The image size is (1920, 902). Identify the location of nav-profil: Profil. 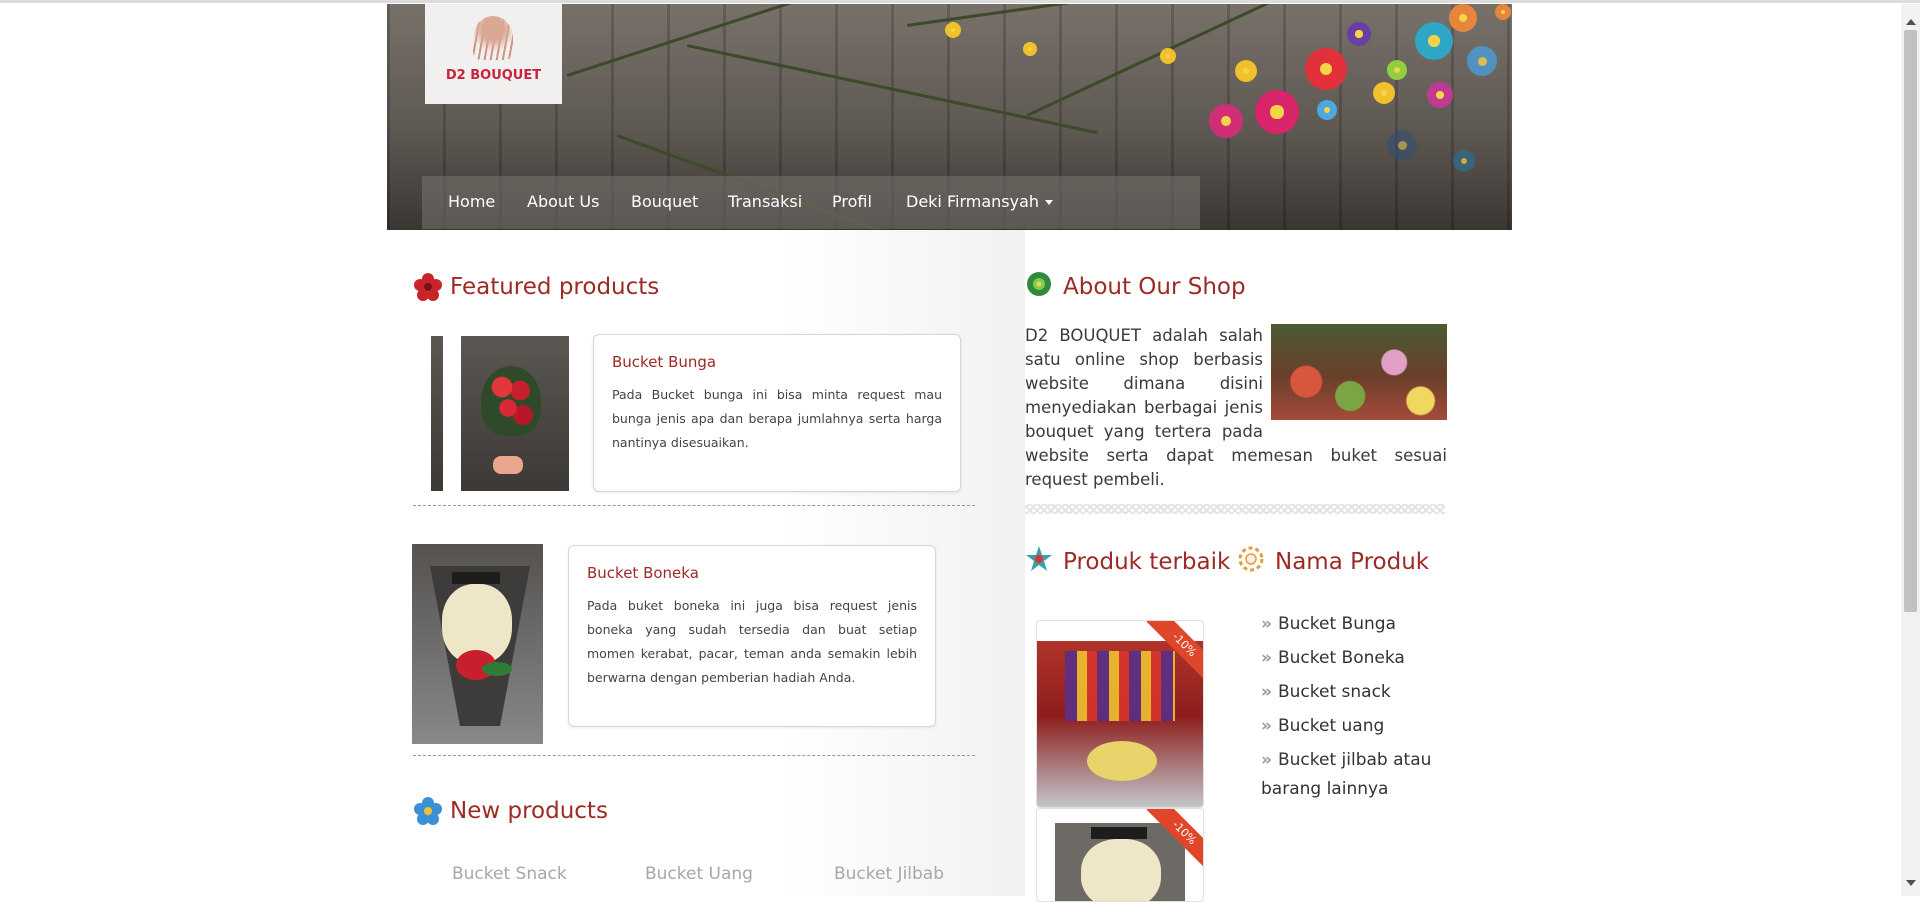
(852, 201).